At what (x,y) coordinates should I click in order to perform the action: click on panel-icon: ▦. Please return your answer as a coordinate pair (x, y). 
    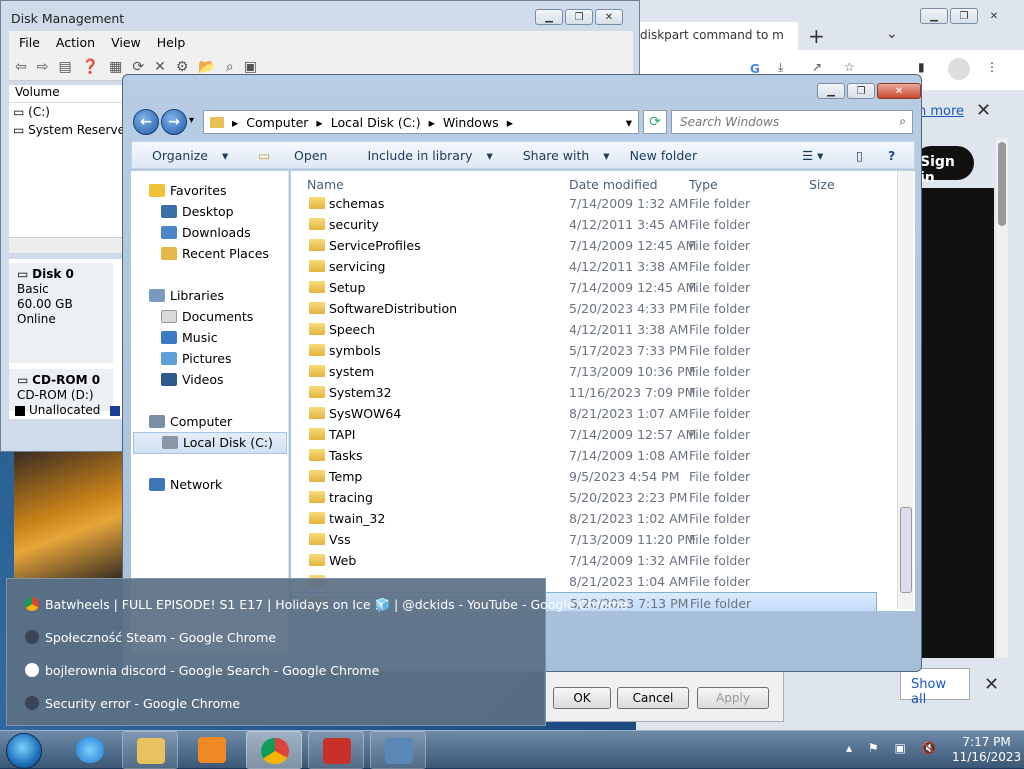
    Looking at the image, I should click on (115, 67).